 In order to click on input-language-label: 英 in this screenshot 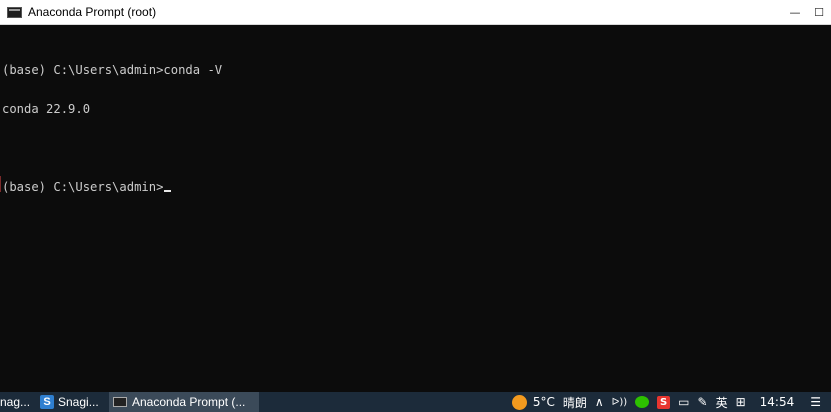, I will do `click(721, 402)`.